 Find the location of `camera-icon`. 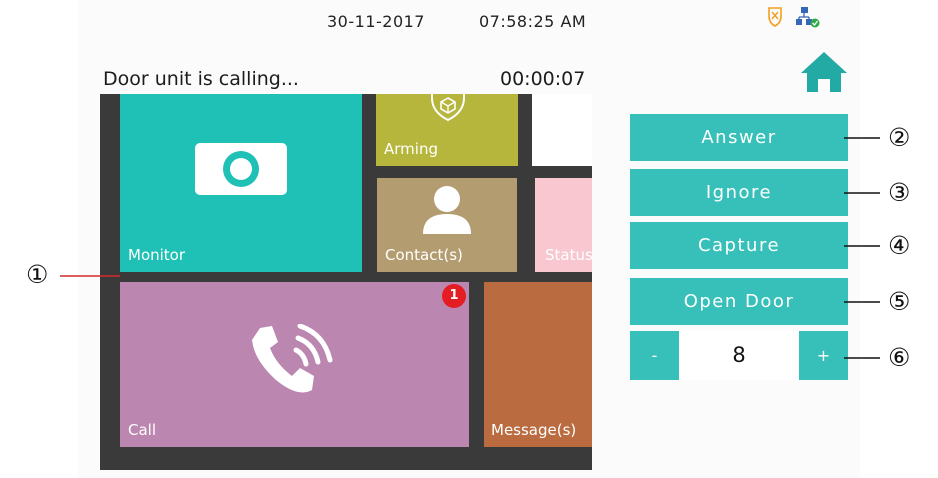

camera-icon is located at coordinates (241, 169).